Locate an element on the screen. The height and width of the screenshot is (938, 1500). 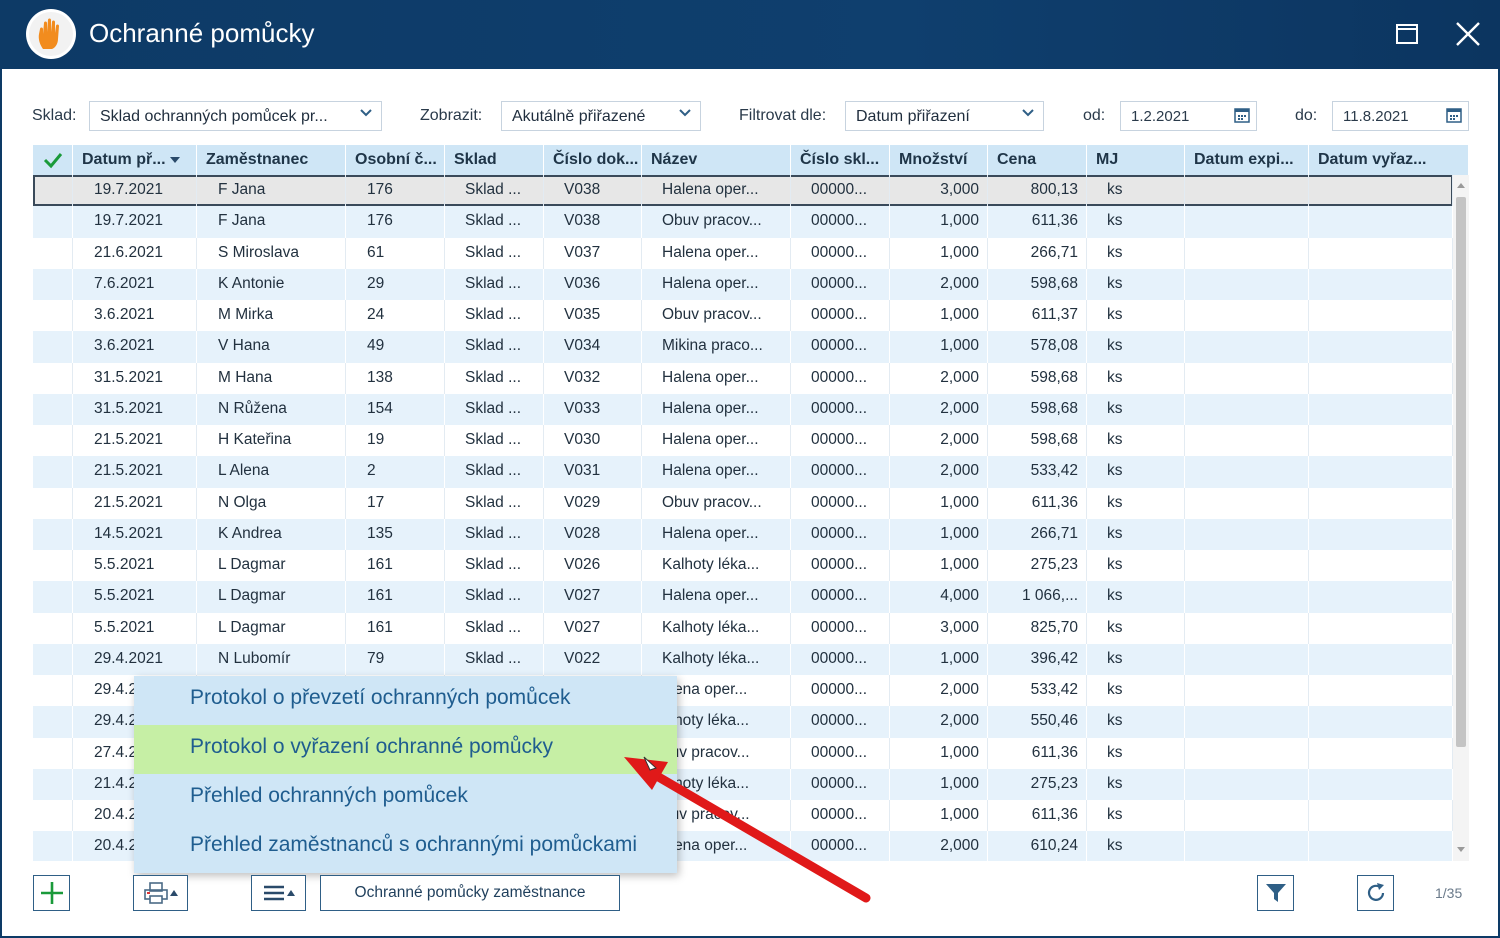
add-button is located at coordinates (51, 893).